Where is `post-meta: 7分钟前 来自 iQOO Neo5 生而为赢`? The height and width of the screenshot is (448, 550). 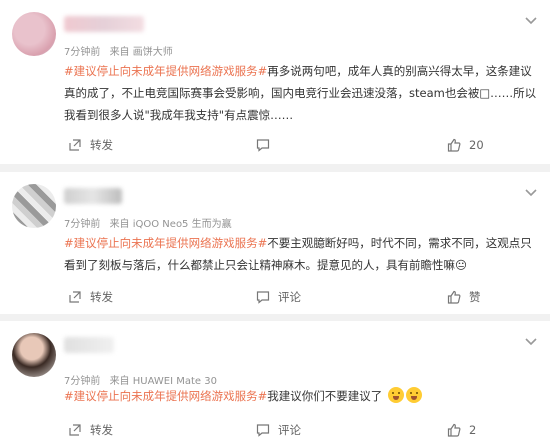 post-meta: 7分钟前 来自 iQOO Neo5 生而为赢 is located at coordinates (151, 222).